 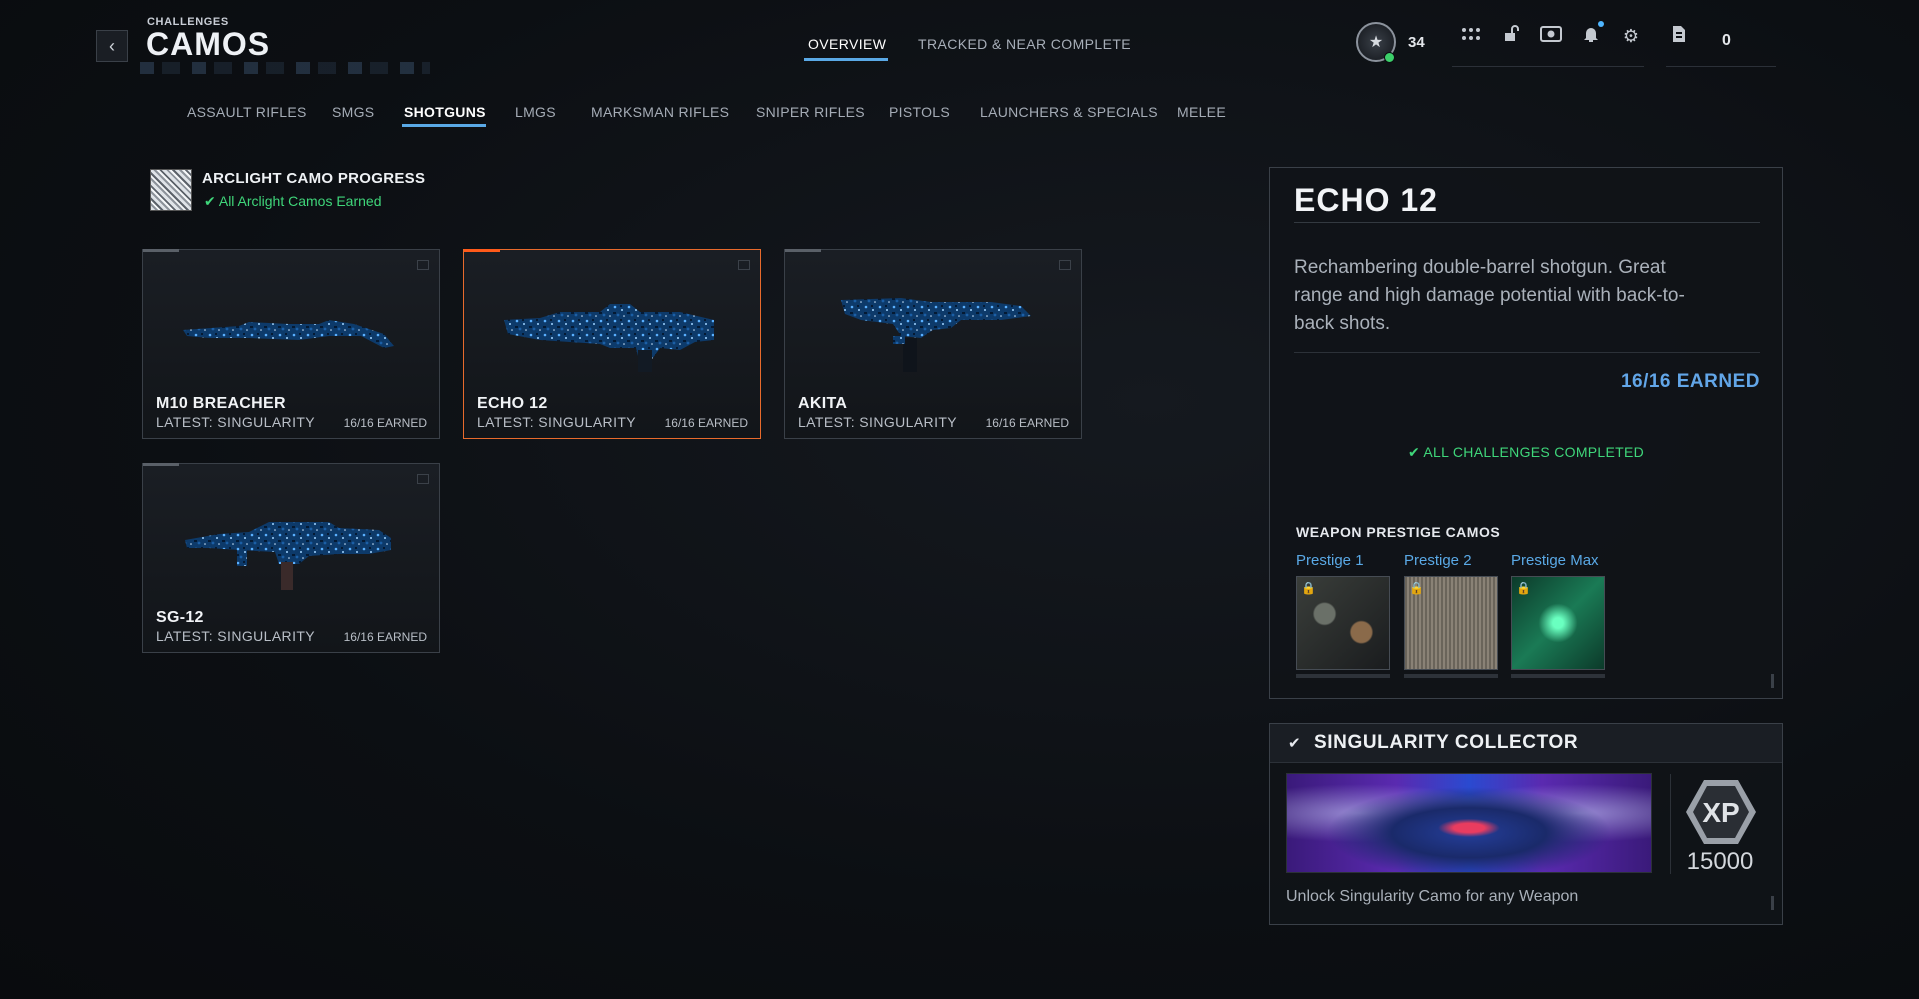 What do you see at coordinates (1366, 200) in the screenshot?
I see `detail-title: ECHO 12` at bounding box center [1366, 200].